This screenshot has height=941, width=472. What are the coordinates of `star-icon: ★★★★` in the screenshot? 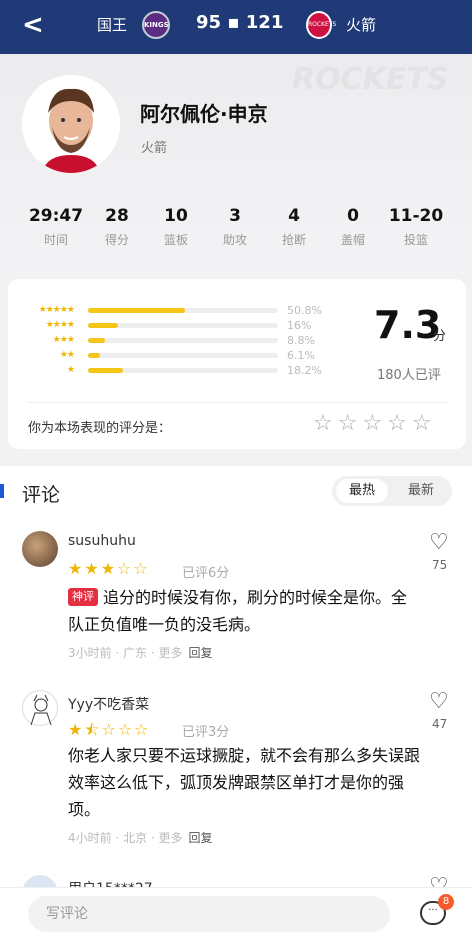 It's located at (60, 325).